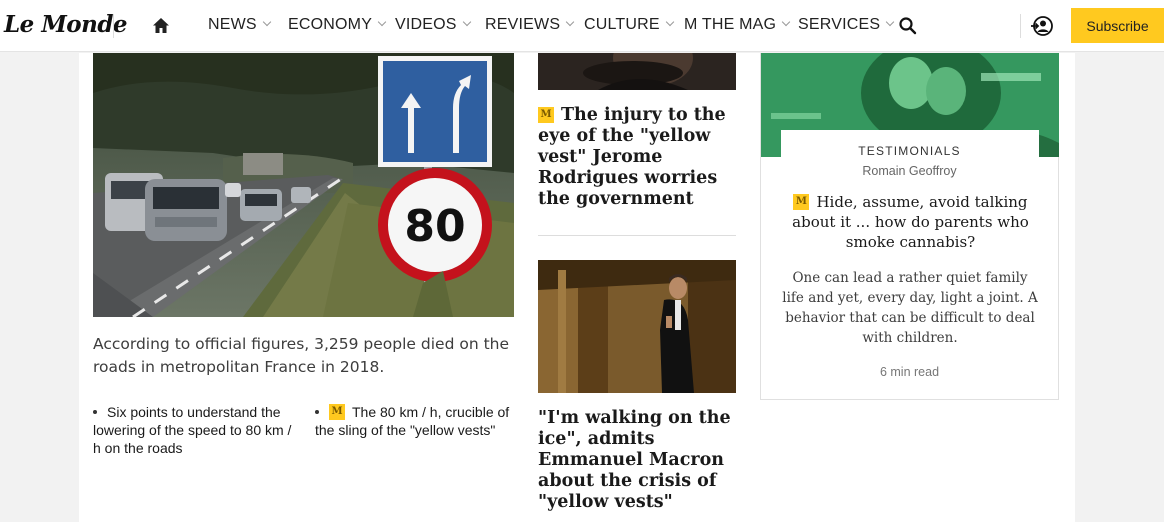 The height and width of the screenshot is (522, 1164). What do you see at coordinates (240, 25) in the screenshot?
I see `nav-news: NEWS` at bounding box center [240, 25].